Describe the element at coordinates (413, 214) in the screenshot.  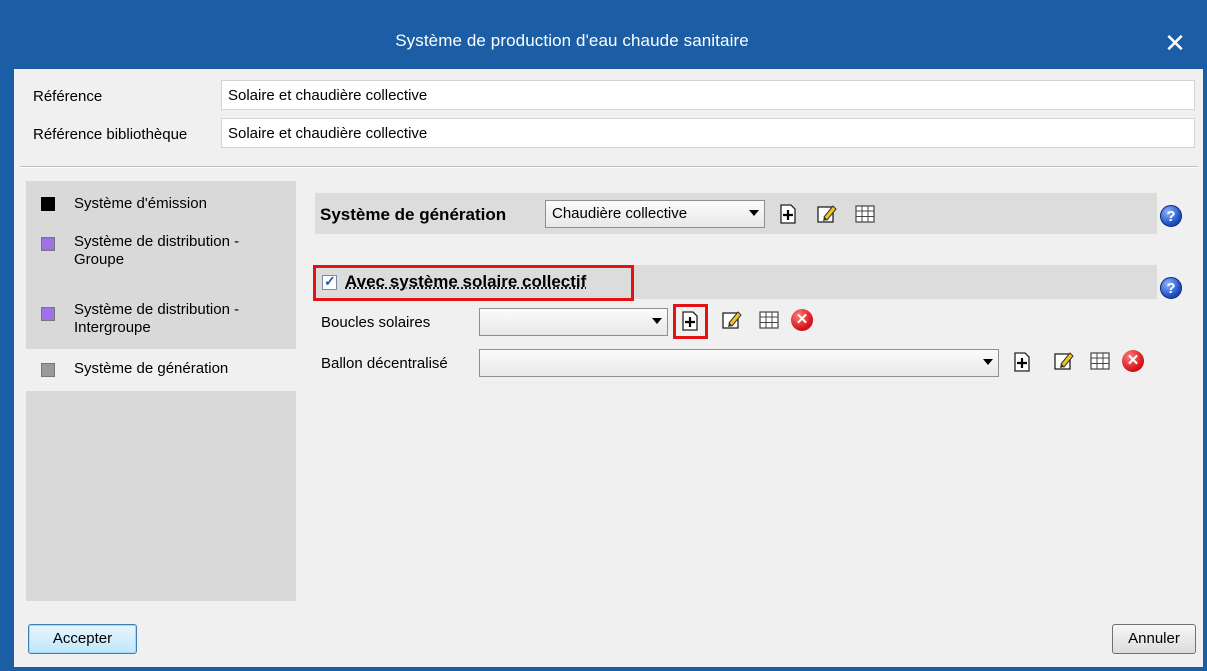
I see `generation-label: Système de génération` at that location.